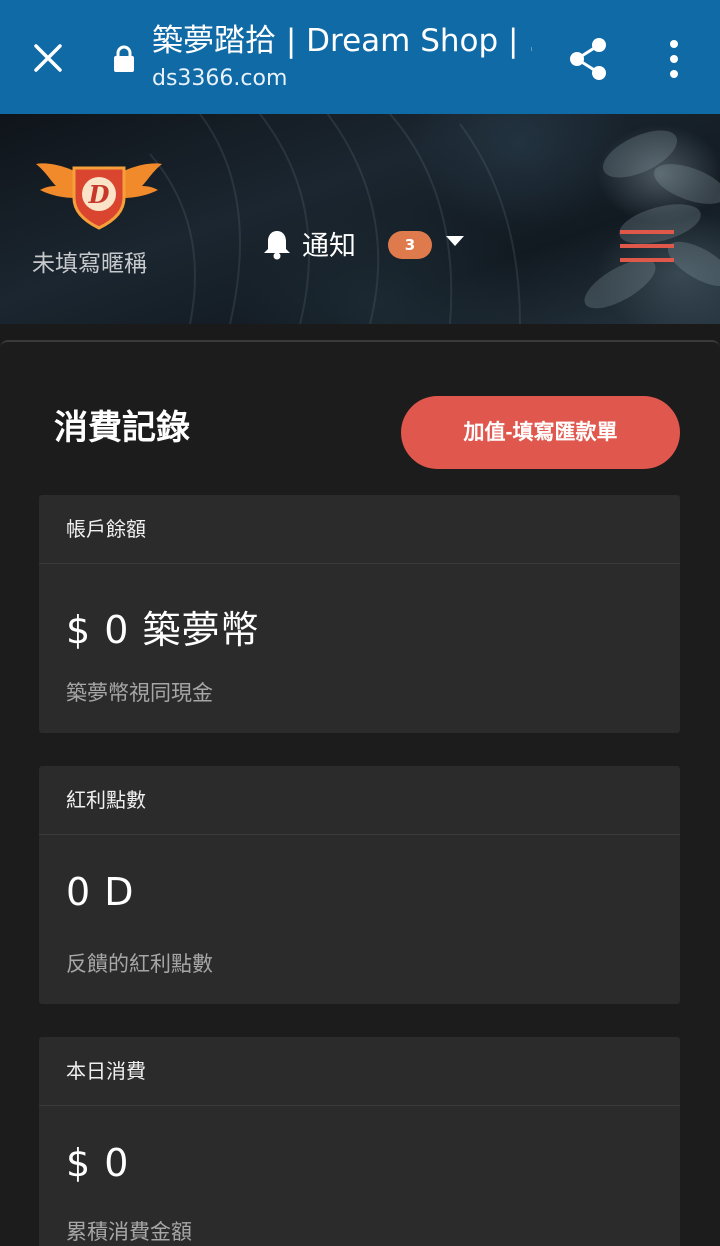 The image size is (720, 1246). Describe the element at coordinates (124, 58) in the screenshot. I see `lock-icon` at that location.